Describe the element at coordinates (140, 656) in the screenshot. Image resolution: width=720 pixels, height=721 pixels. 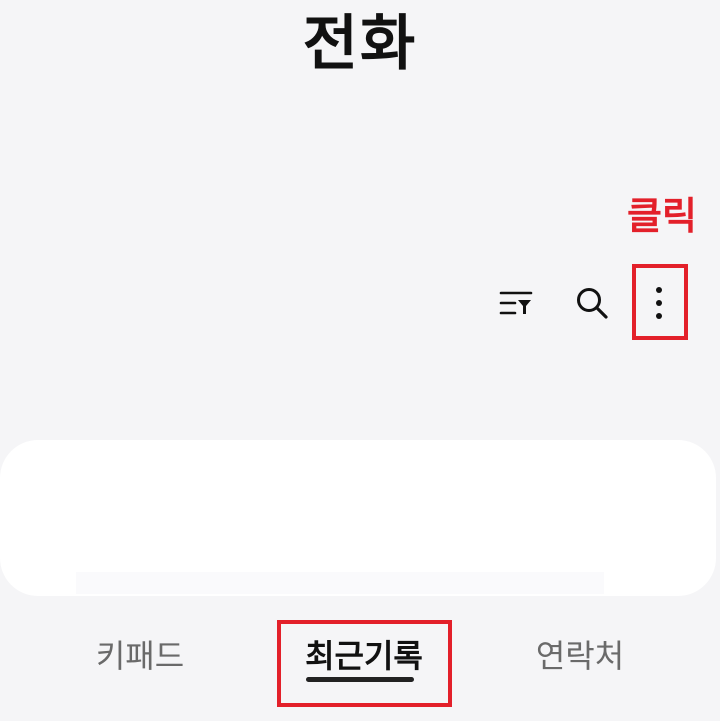
I see `tab-keypad: 키패드` at that location.